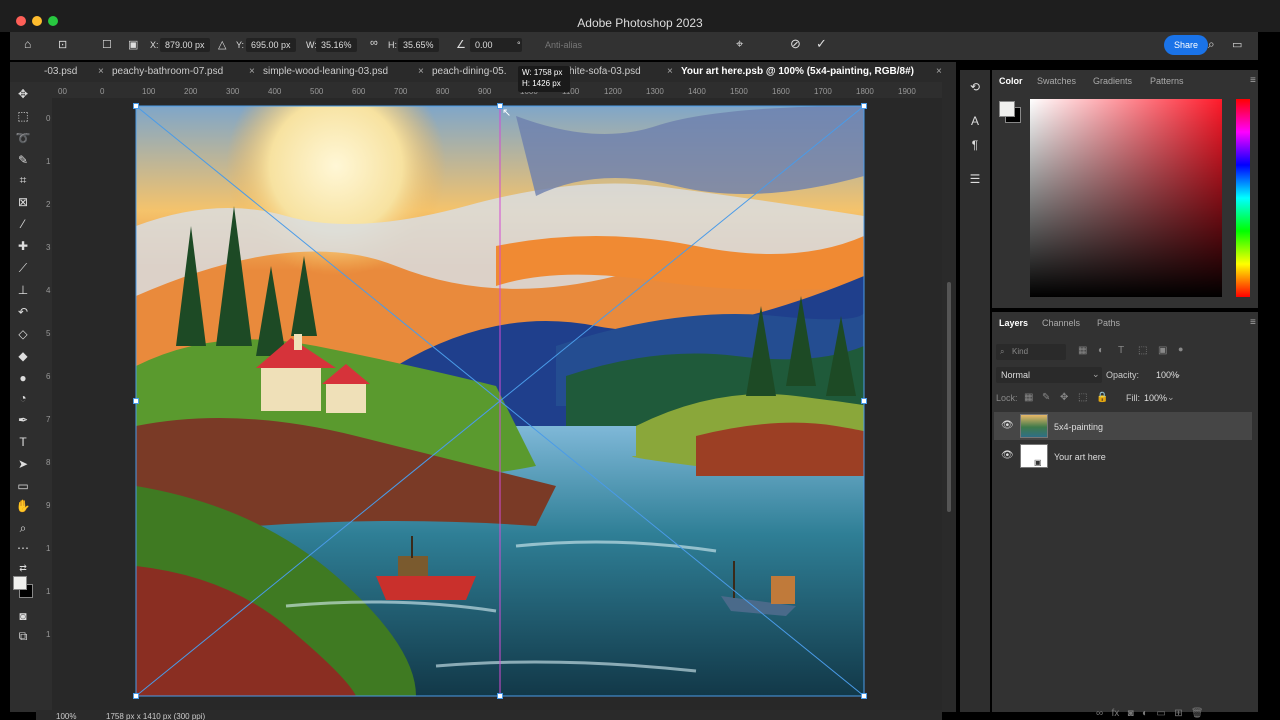 Image resolution: width=1280 pixels, height=720 pixels. Describe the element at coordinates (1178, 713) in the screenshot. I see `new-layer-icon: ⊞` at that location.